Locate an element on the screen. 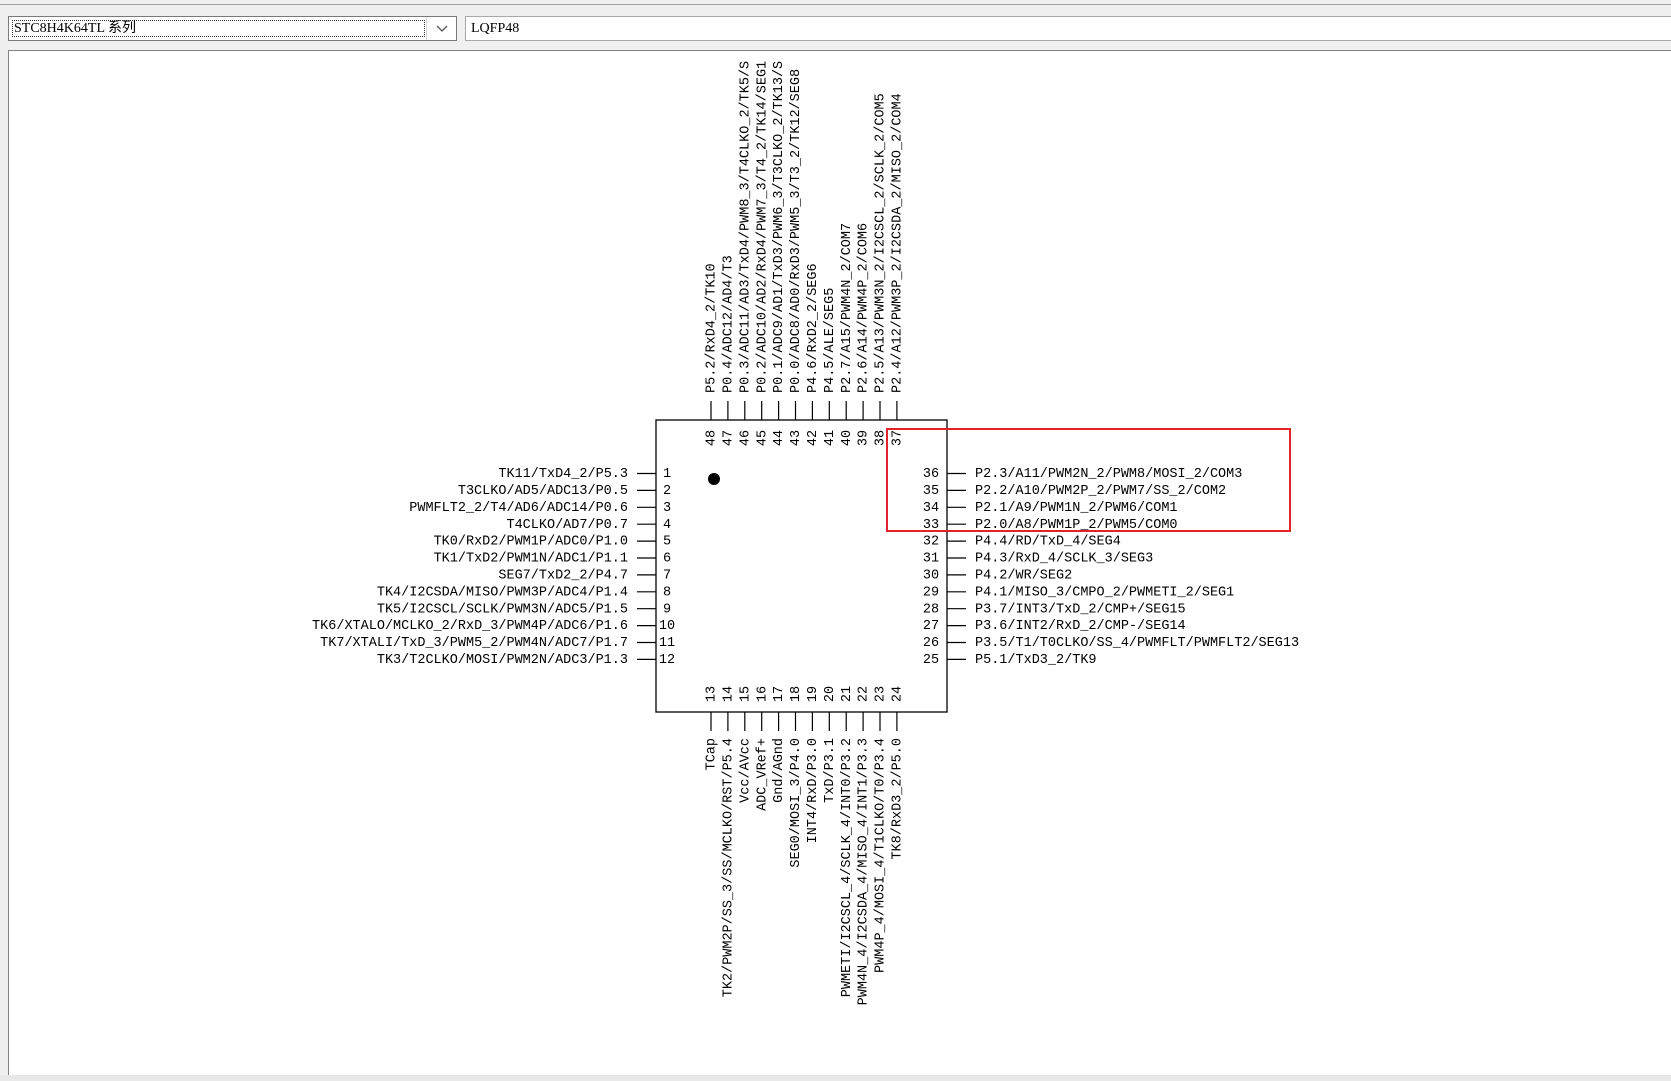 This screenshot has height=1081, width=1671. pin-number: 24 is located at coordinates (897, 694).